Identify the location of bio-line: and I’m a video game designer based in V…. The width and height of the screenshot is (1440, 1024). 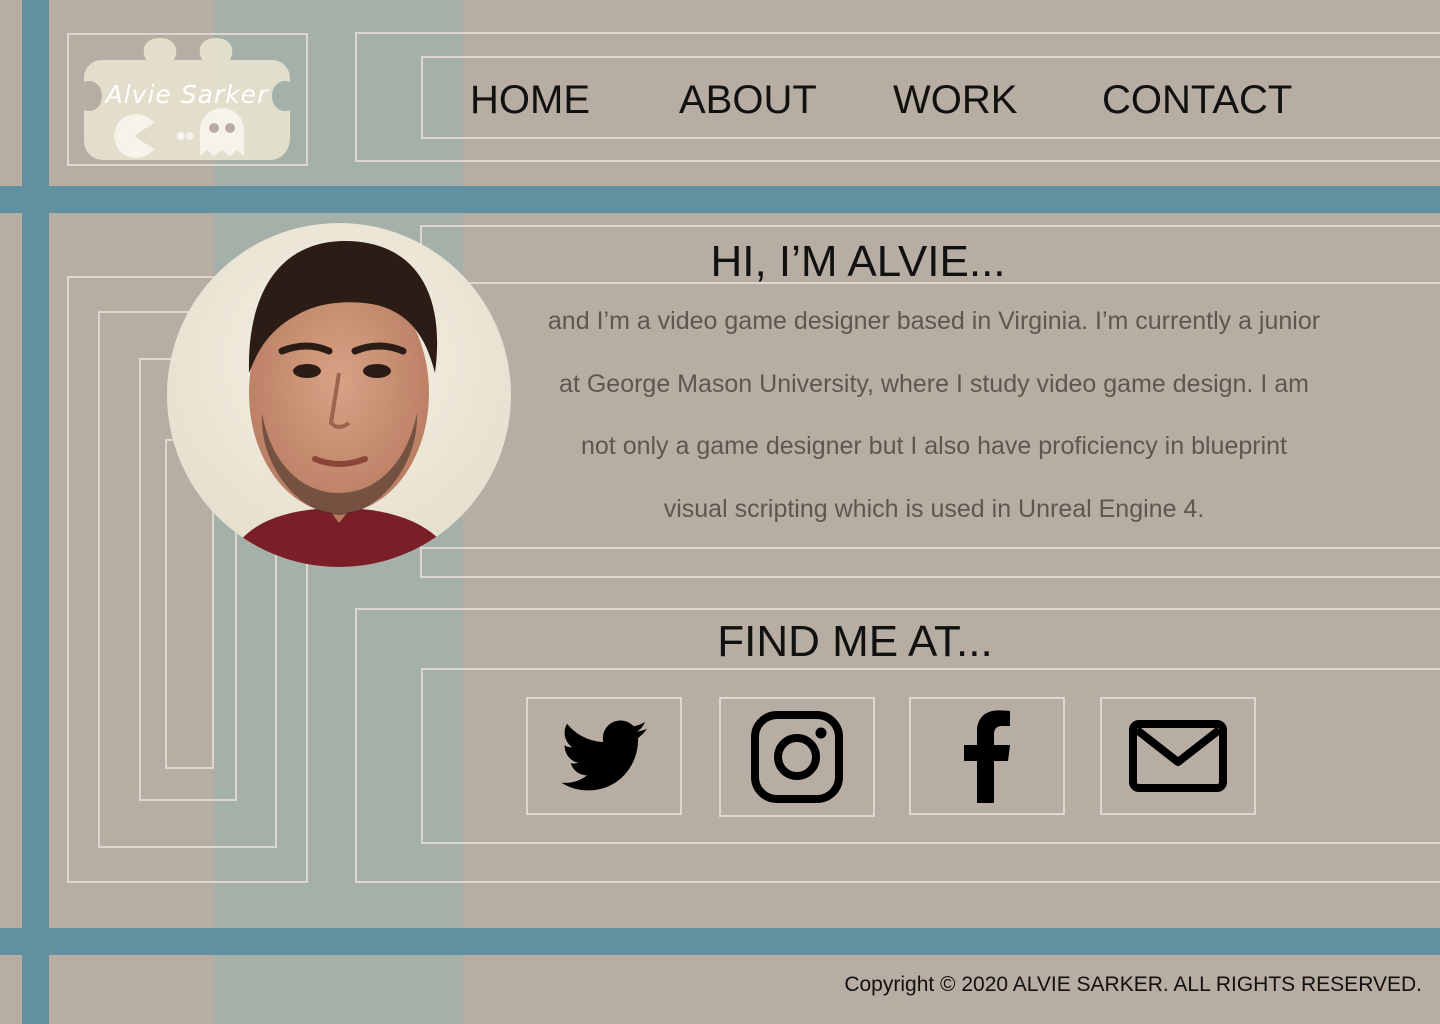
(934, 321).